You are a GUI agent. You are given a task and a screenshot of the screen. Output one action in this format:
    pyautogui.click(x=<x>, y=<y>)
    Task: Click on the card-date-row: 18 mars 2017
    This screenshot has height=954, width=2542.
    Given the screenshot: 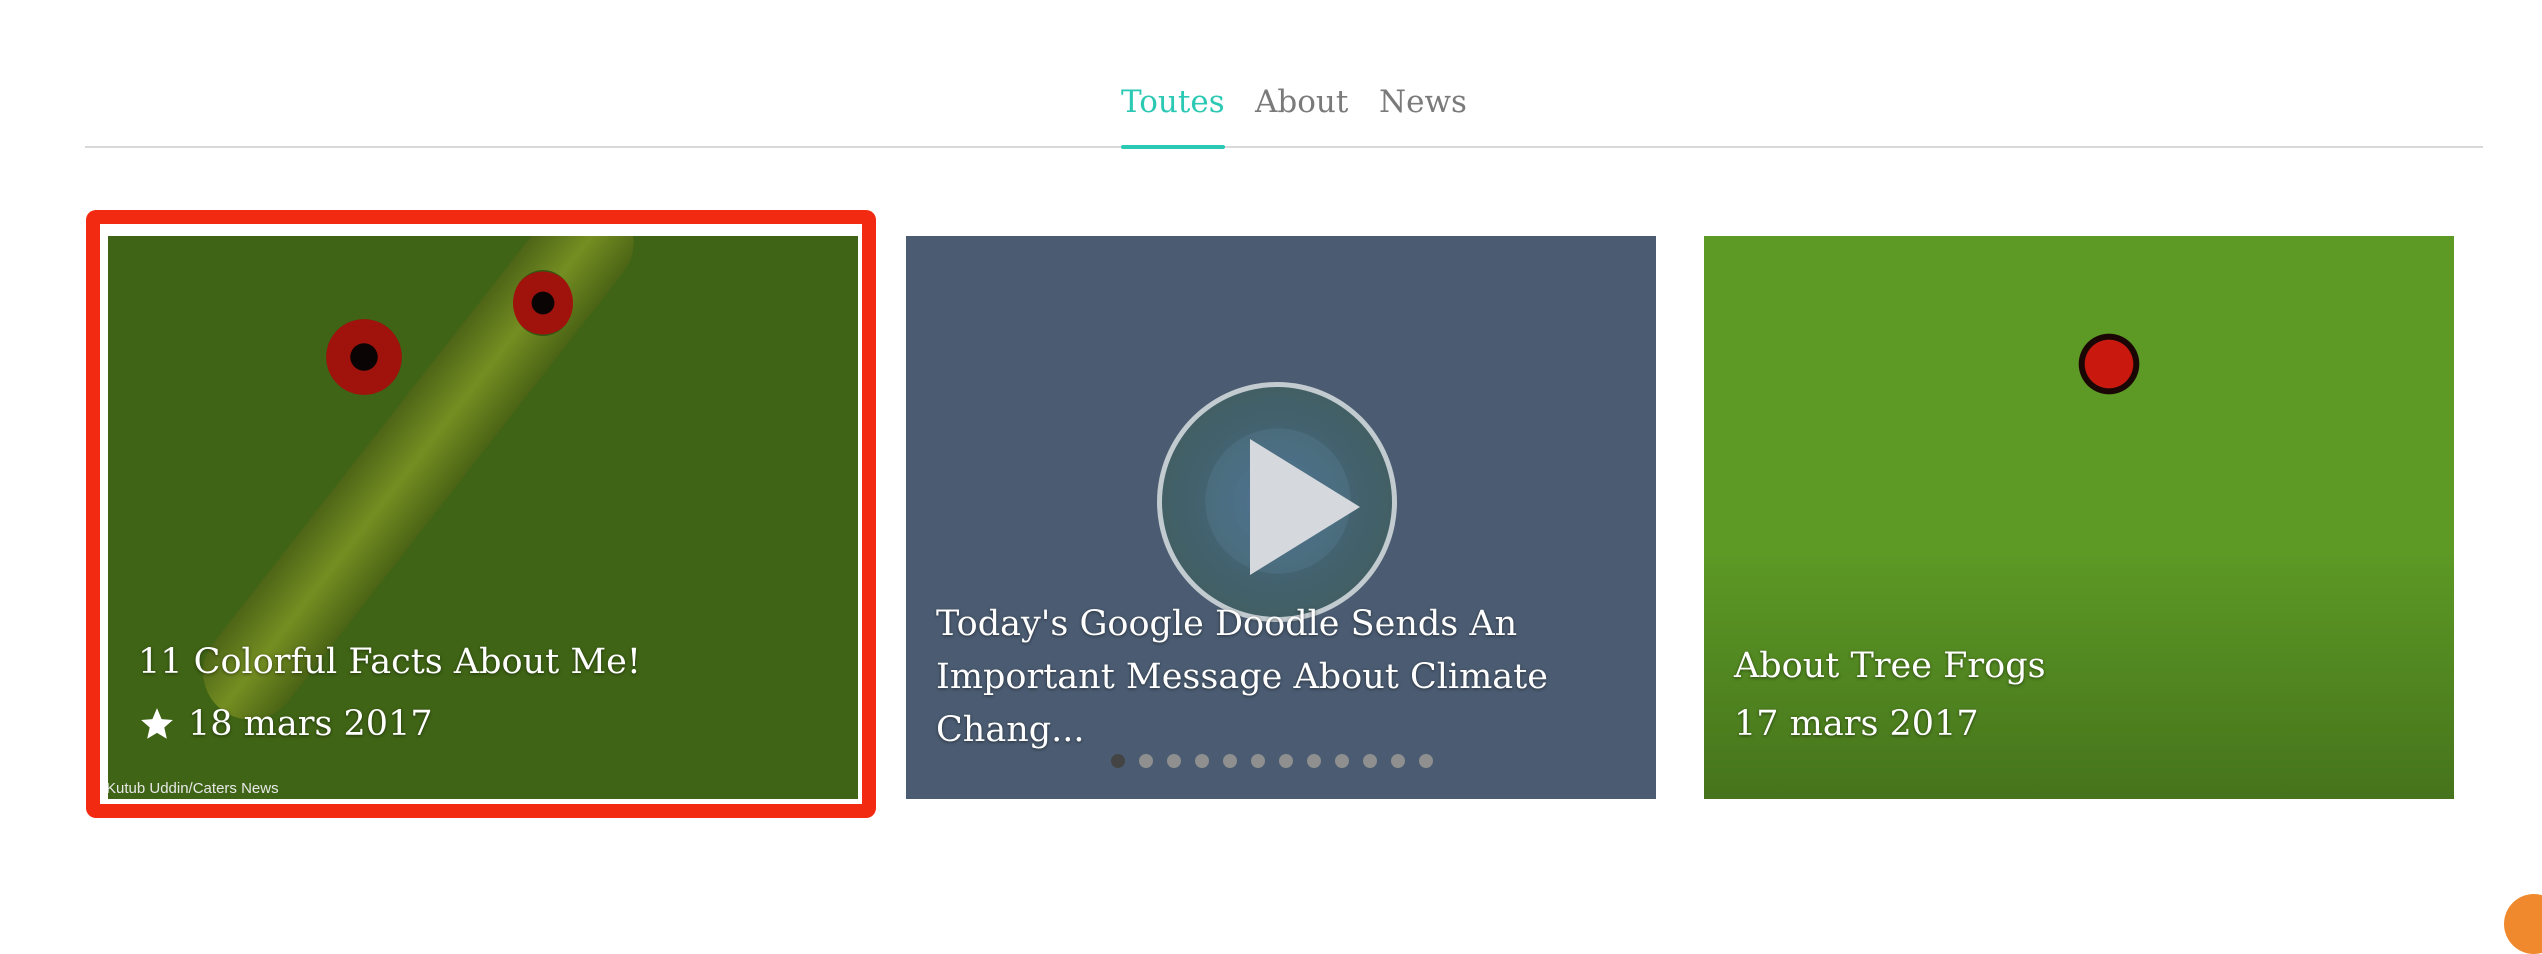 What is the action you would take?
    pyautogui.click(x=285, y=724)
    